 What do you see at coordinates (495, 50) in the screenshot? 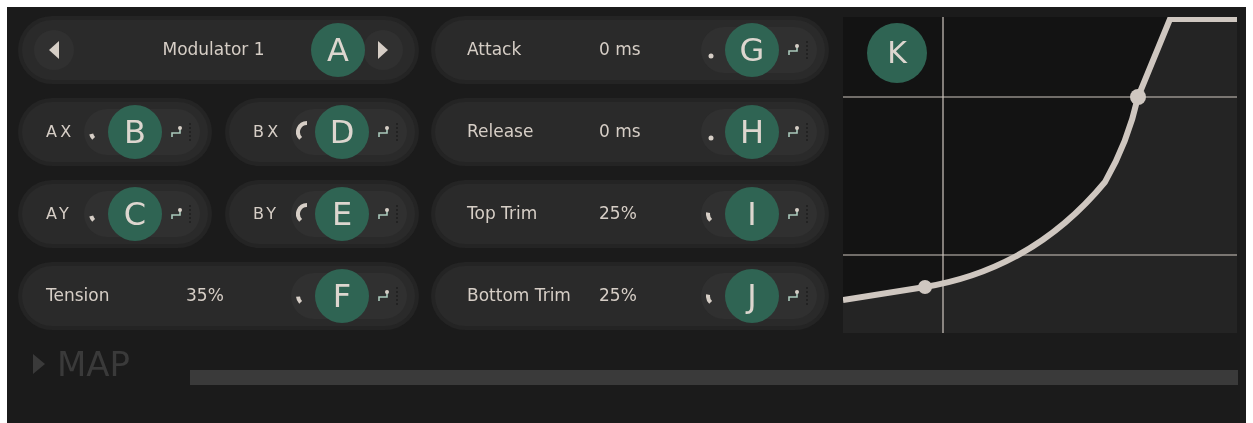
I see `parameter-label: Attack` at bounding box center [495, 50].